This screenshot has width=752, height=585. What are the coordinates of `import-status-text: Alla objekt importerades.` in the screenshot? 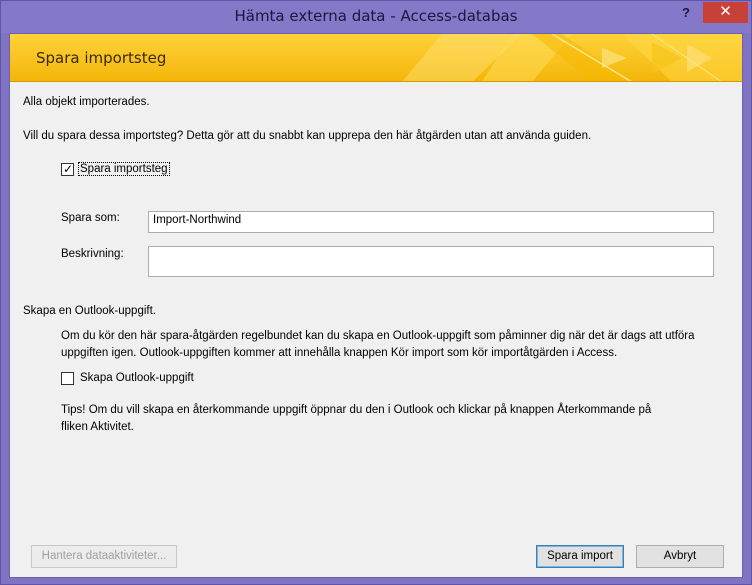 It's located at (86, 102).